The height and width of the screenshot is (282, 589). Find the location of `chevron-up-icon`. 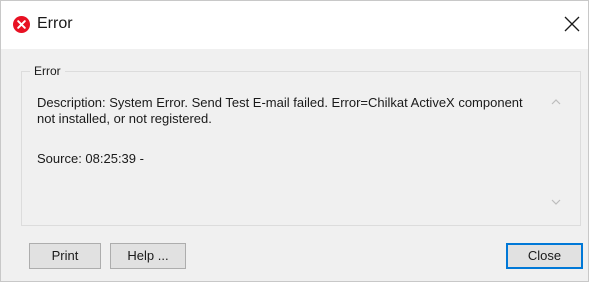

chevron-up-icon is located at coordinates (556, 102).